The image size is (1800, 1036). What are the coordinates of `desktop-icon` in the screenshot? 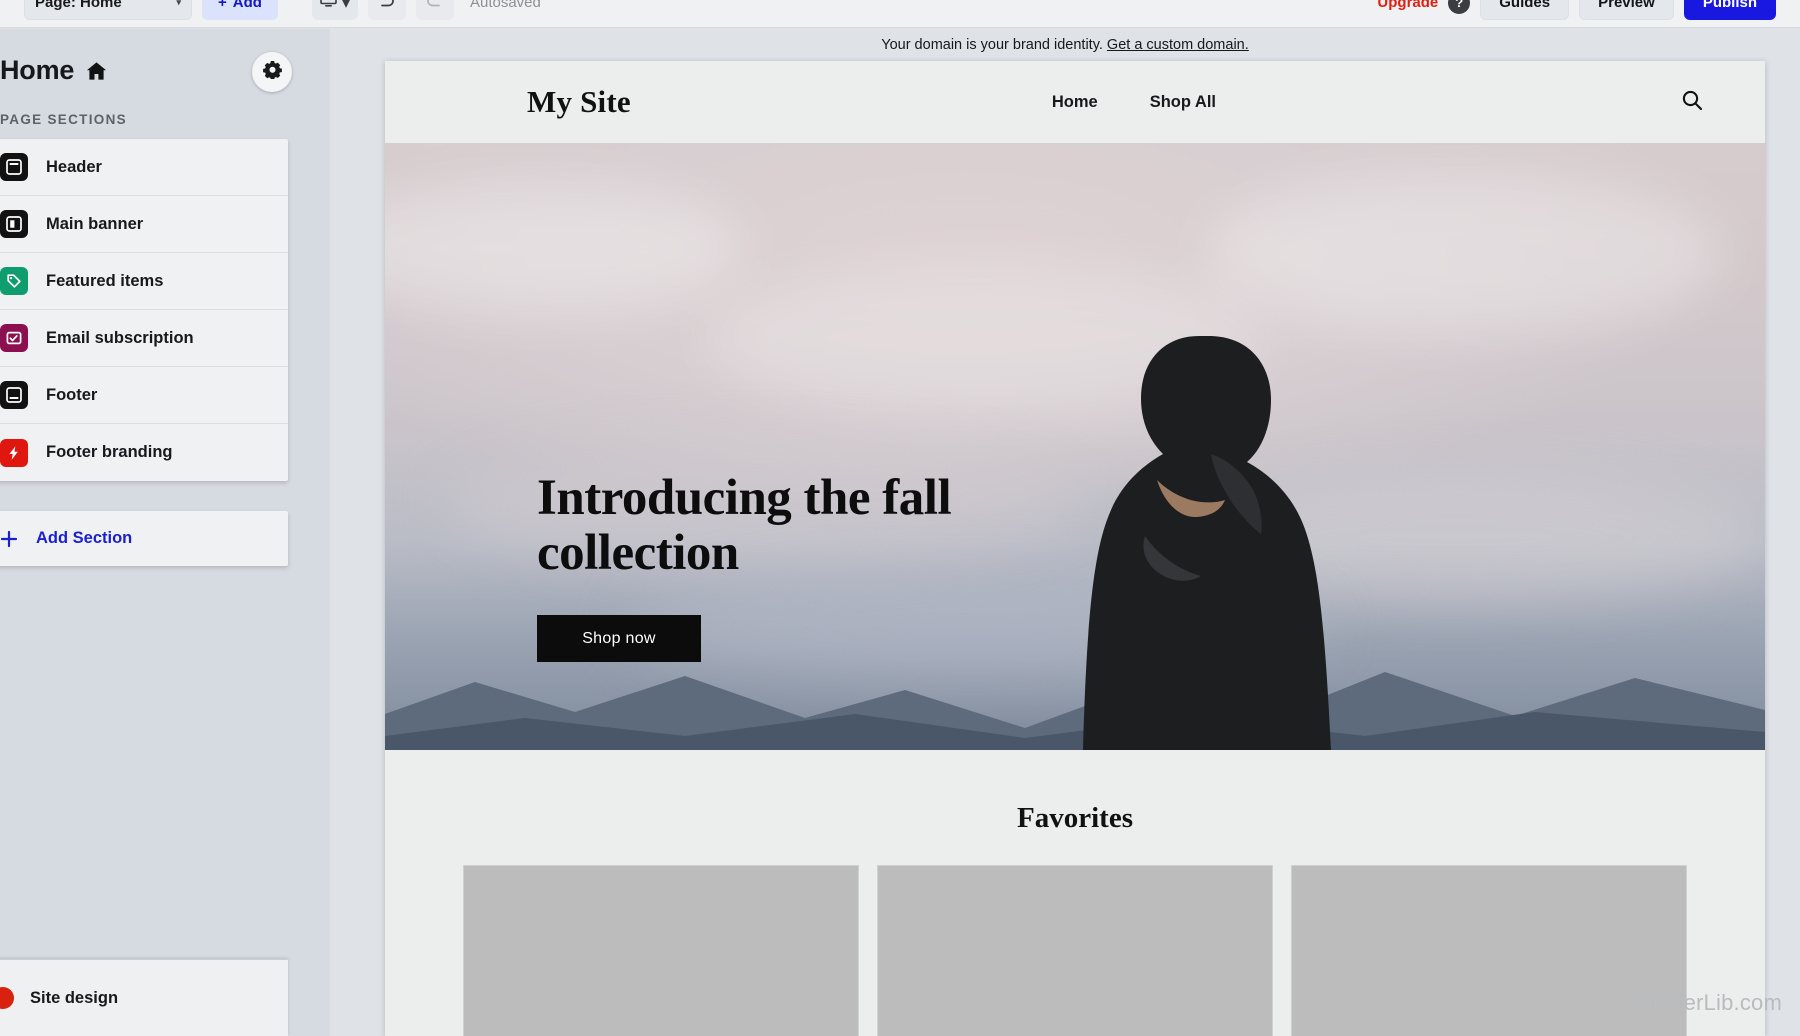 It's located at (328, 6).